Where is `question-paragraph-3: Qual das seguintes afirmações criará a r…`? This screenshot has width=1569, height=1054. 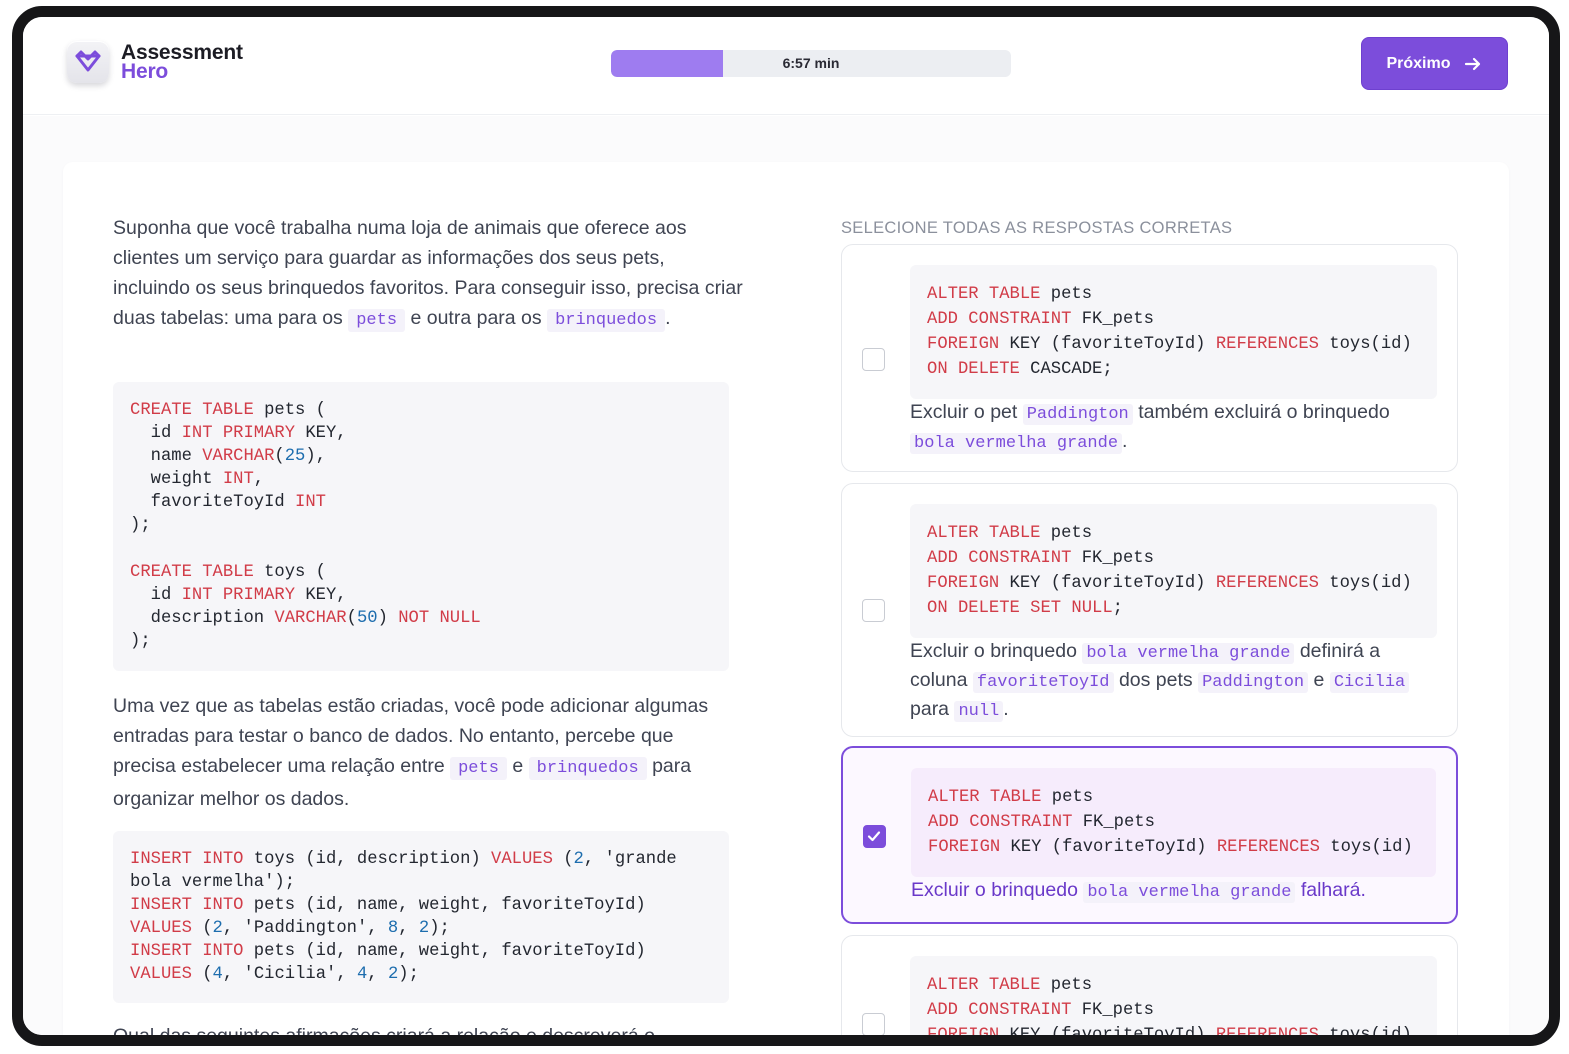
question-paragraph-3: Qual das seguintes afirmações criará a r… is located at coordinates (384, 1033).